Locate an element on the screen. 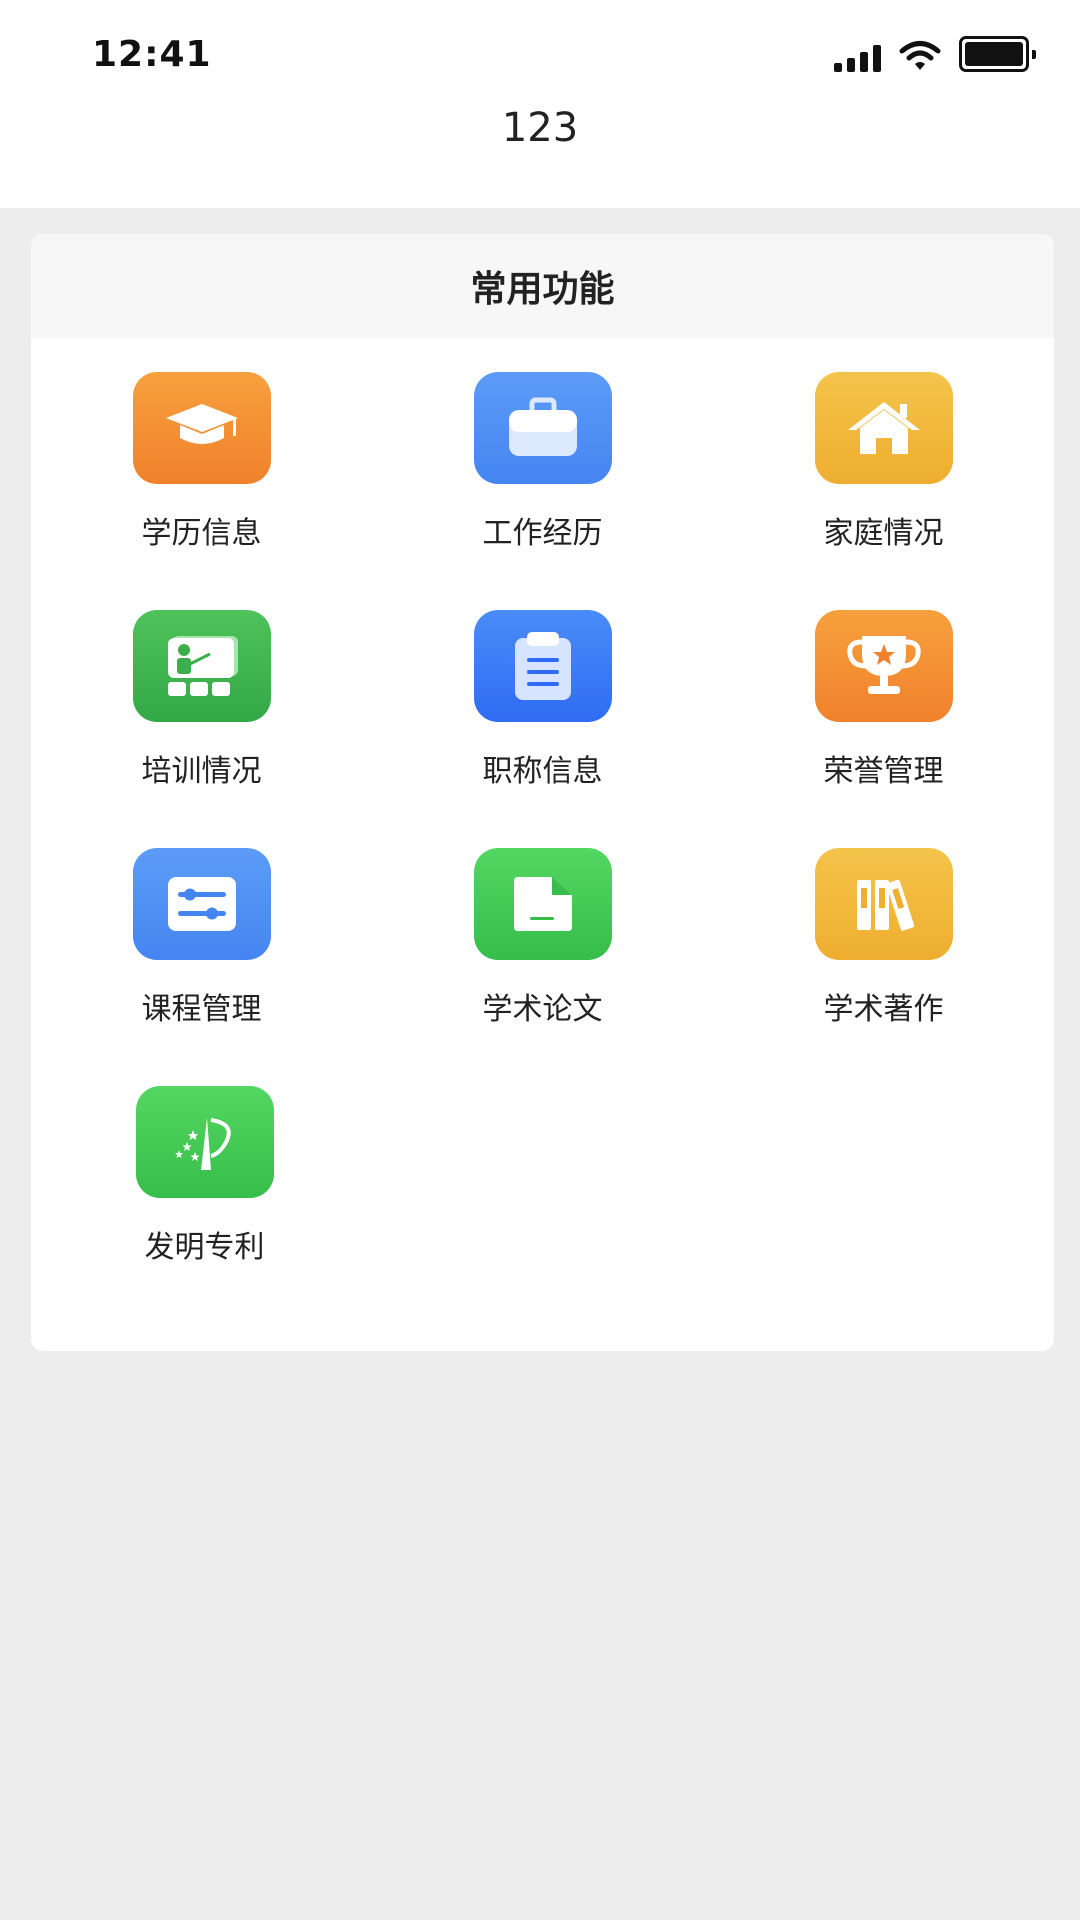 The width and height of the screenshot is (1080, 1920). wifi-icon is located at coordinates (920, 55).